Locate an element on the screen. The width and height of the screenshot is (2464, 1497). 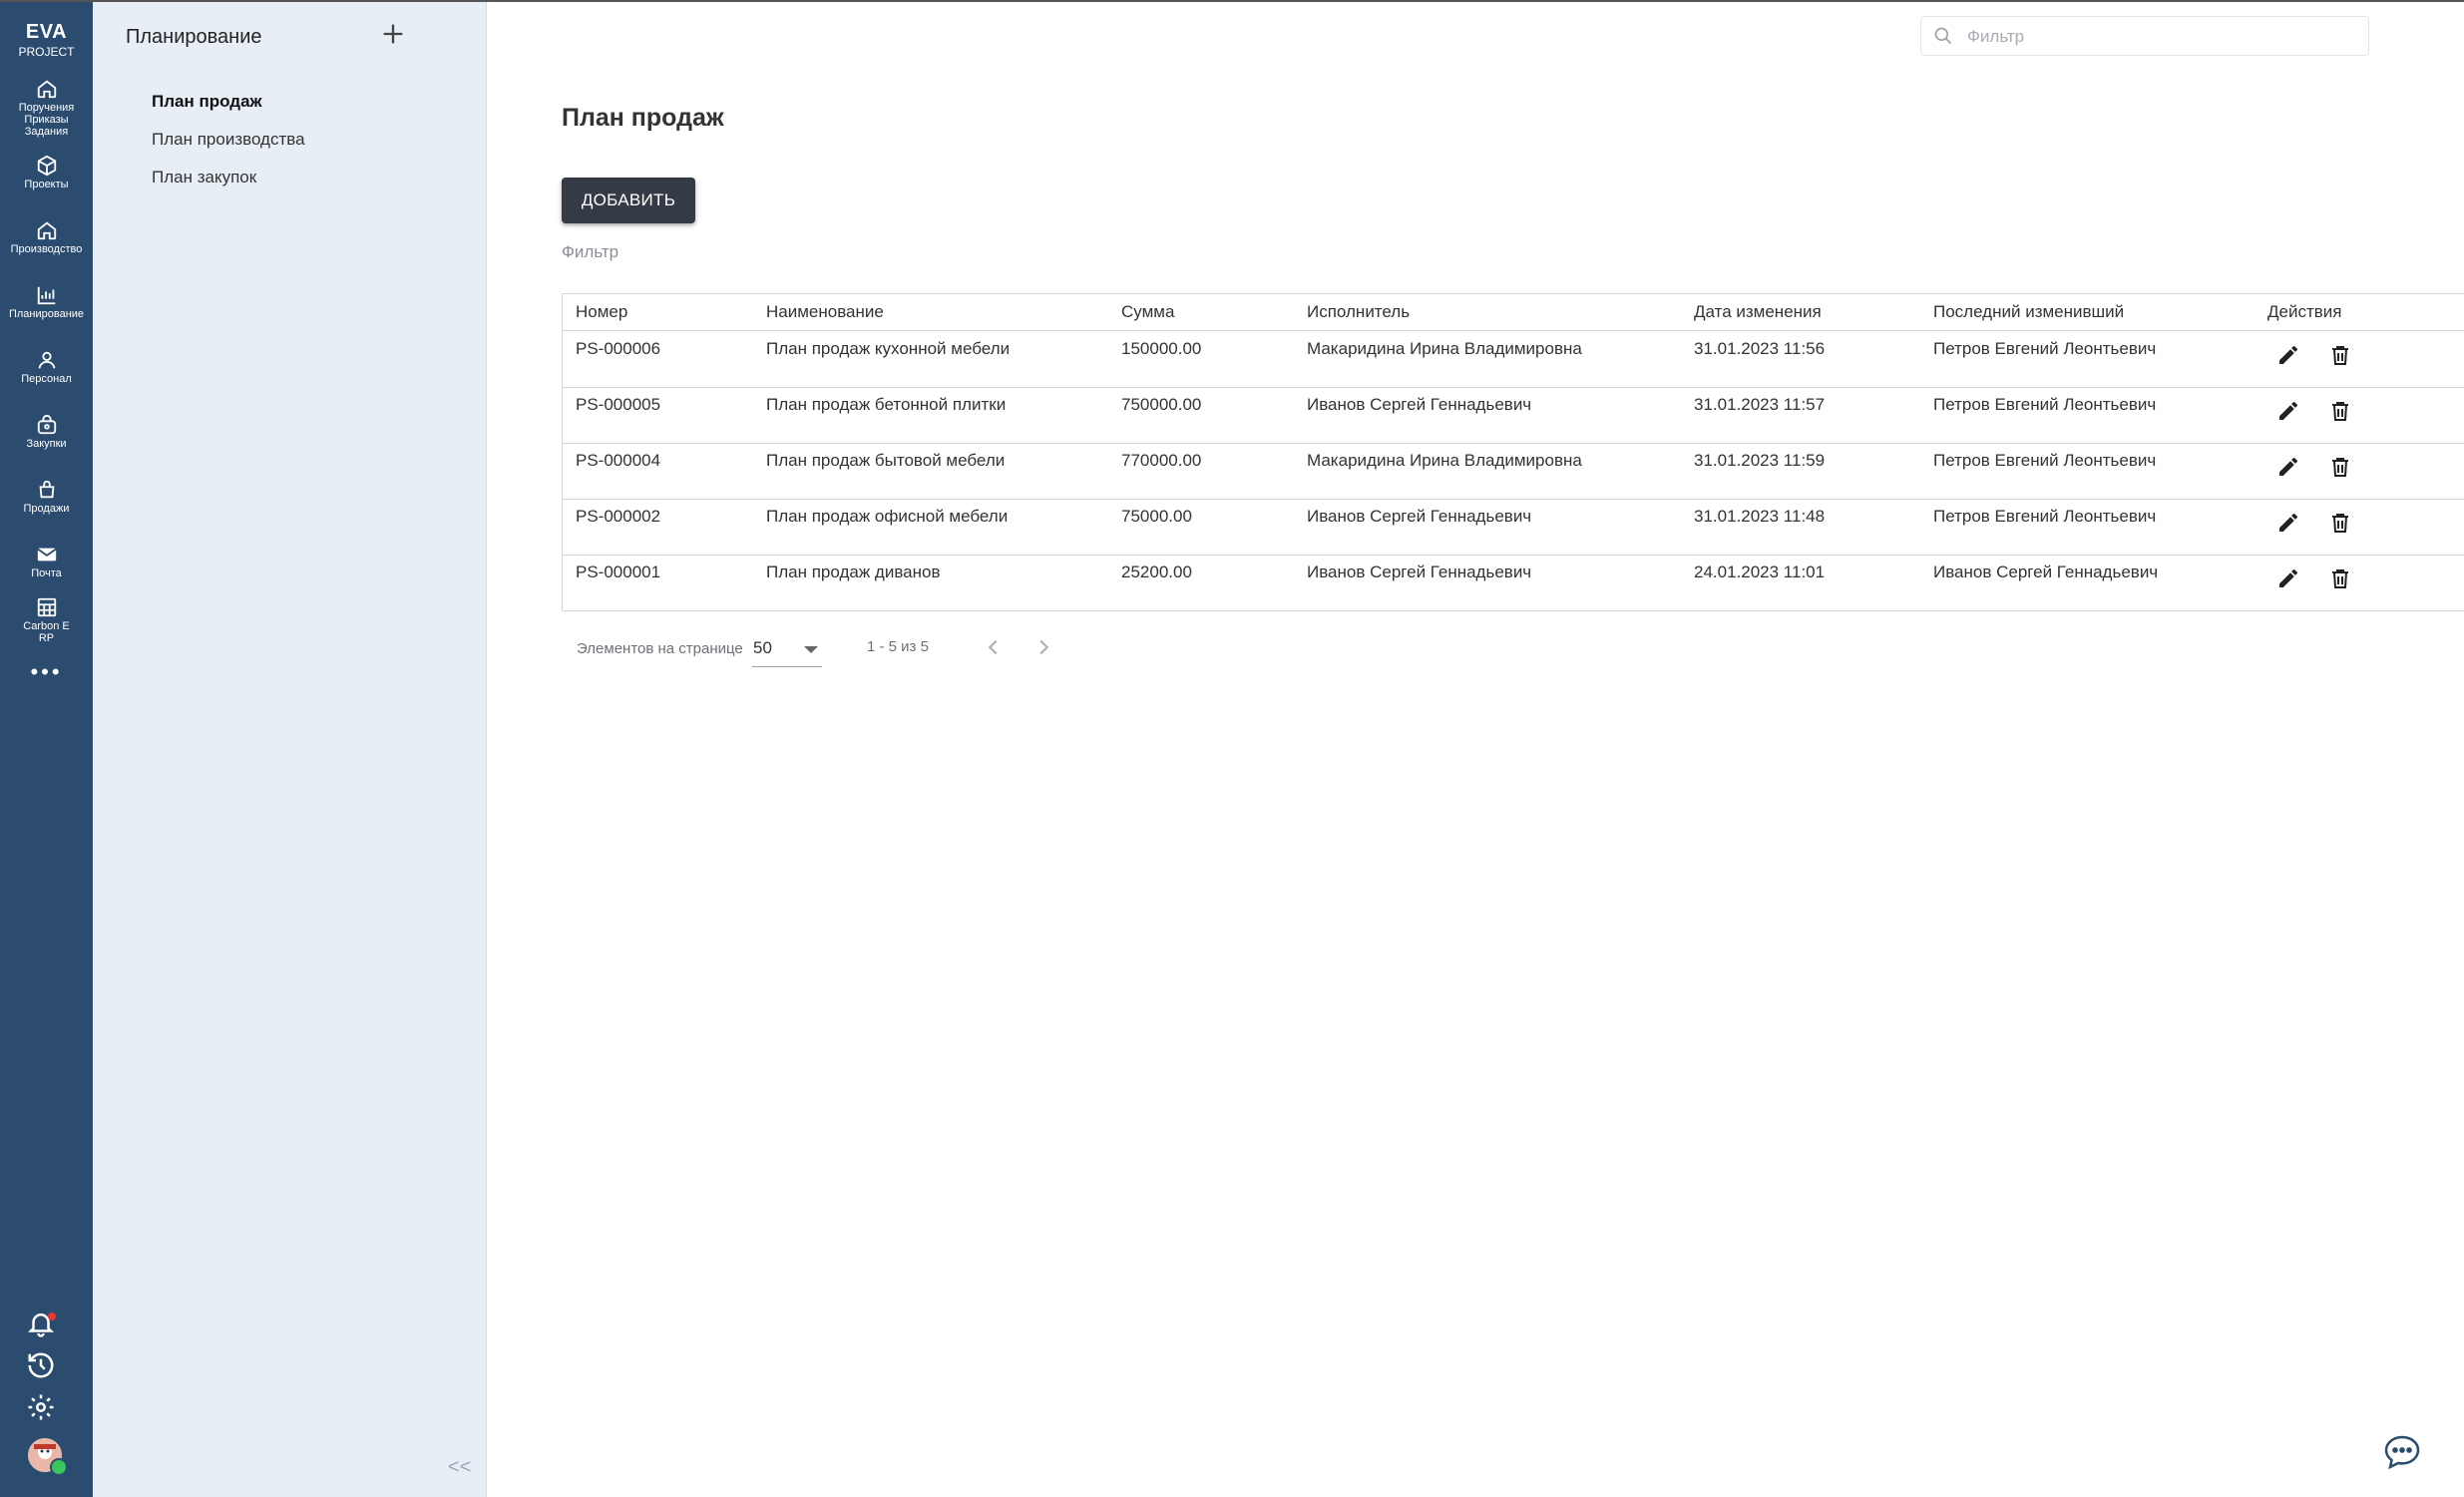
column-header: Сумма is located at coordinates (1147, 312).